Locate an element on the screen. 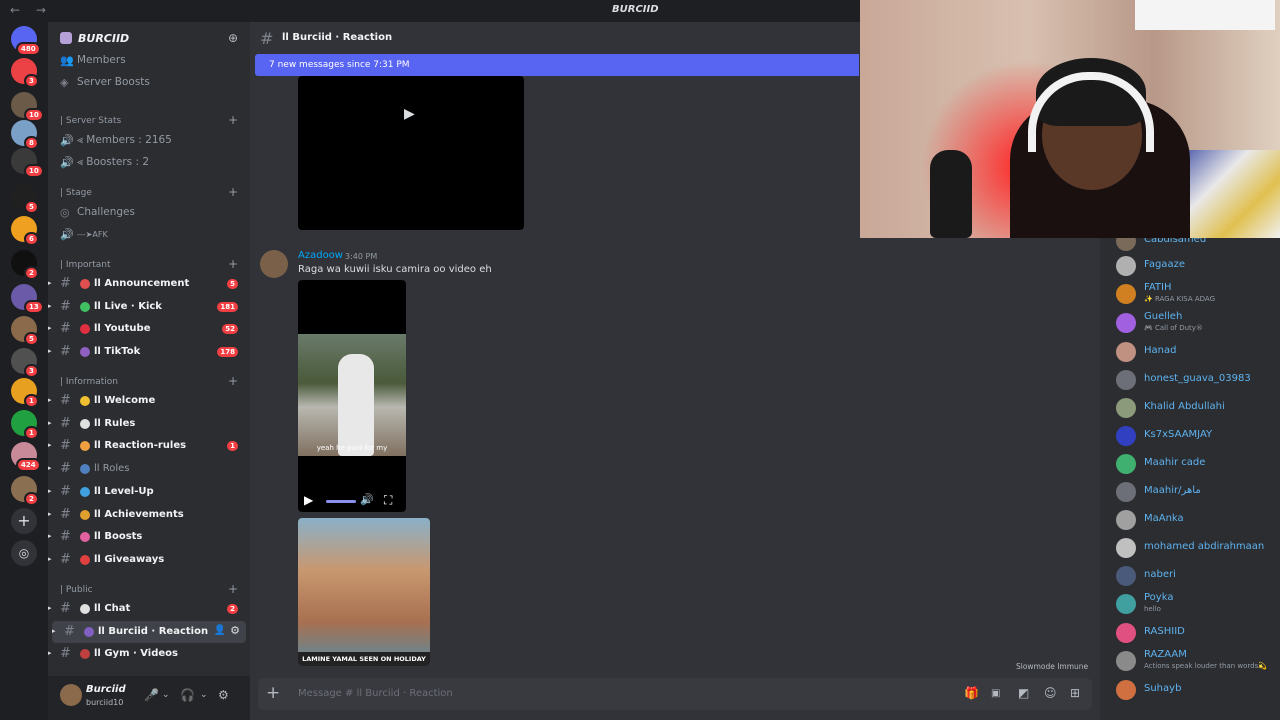 The image size is (1280, 720). microphone-icon: 🎤 is located at coordinates (151, 695).